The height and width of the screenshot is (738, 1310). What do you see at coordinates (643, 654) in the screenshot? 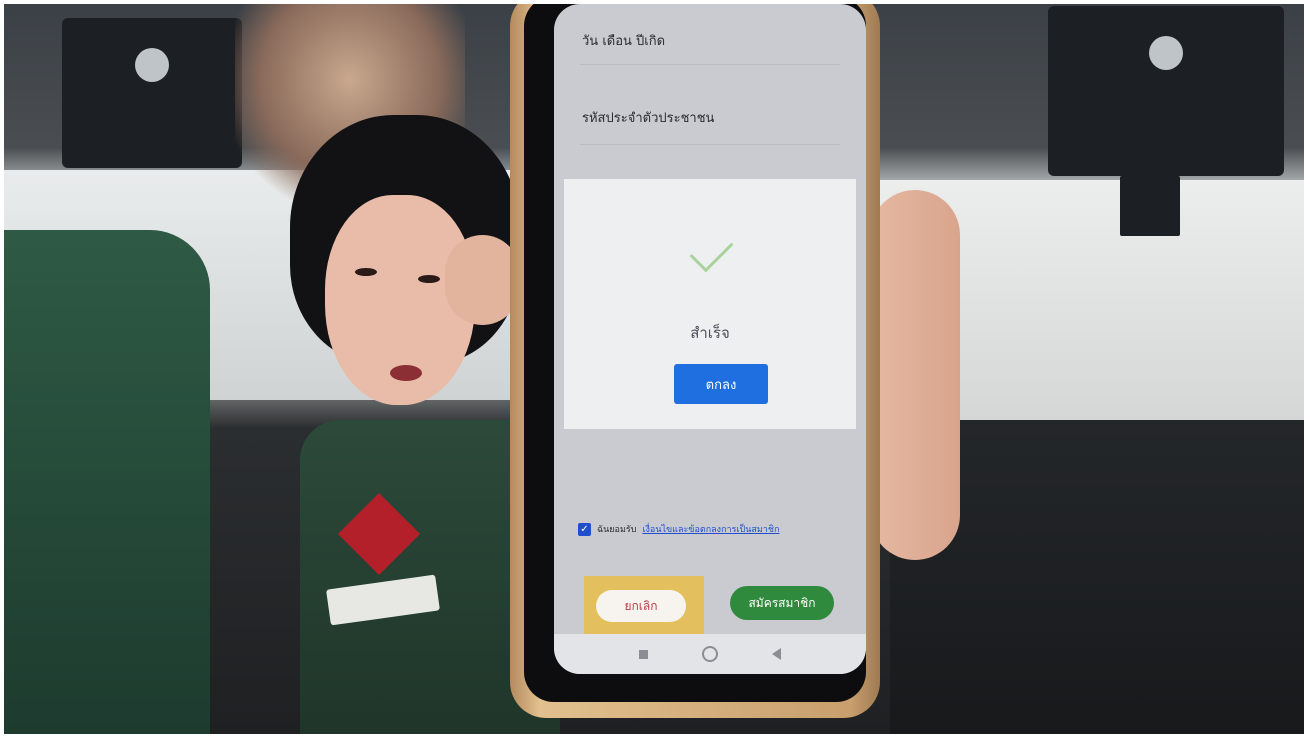
I see `recent-apps-icon` at bounding box center [643, 654].